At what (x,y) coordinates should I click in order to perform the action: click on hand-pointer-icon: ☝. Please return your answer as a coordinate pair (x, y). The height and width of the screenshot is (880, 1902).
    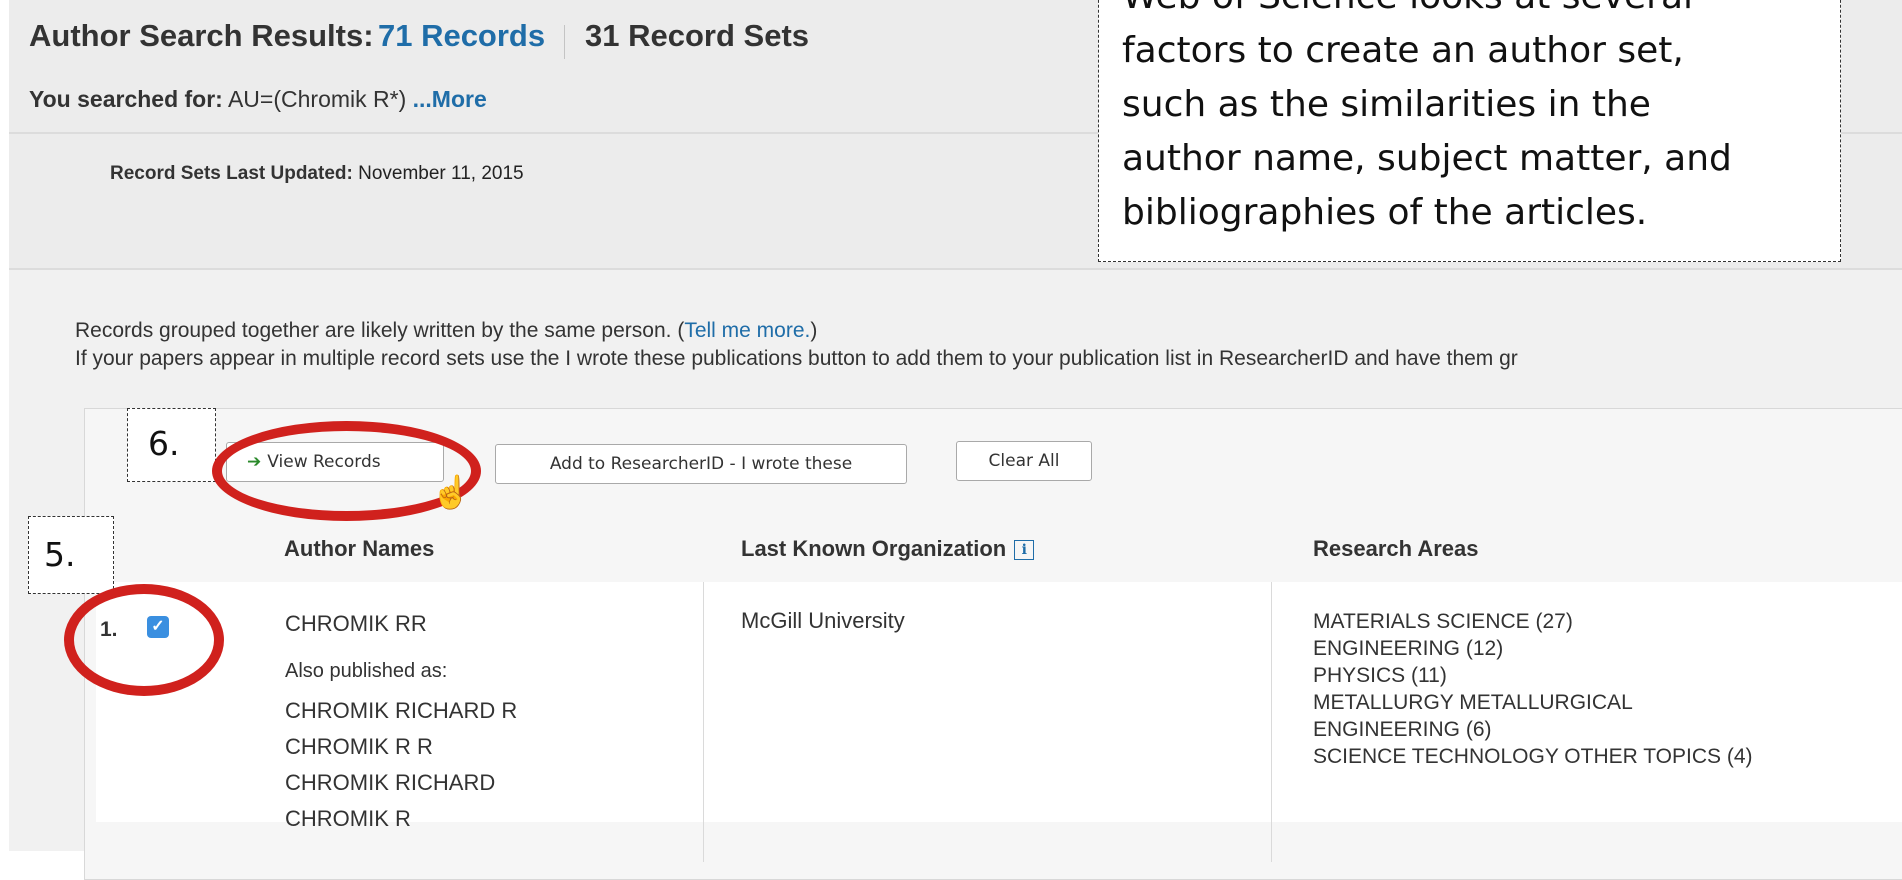
    Looking at the image, I should click on (451, 492).